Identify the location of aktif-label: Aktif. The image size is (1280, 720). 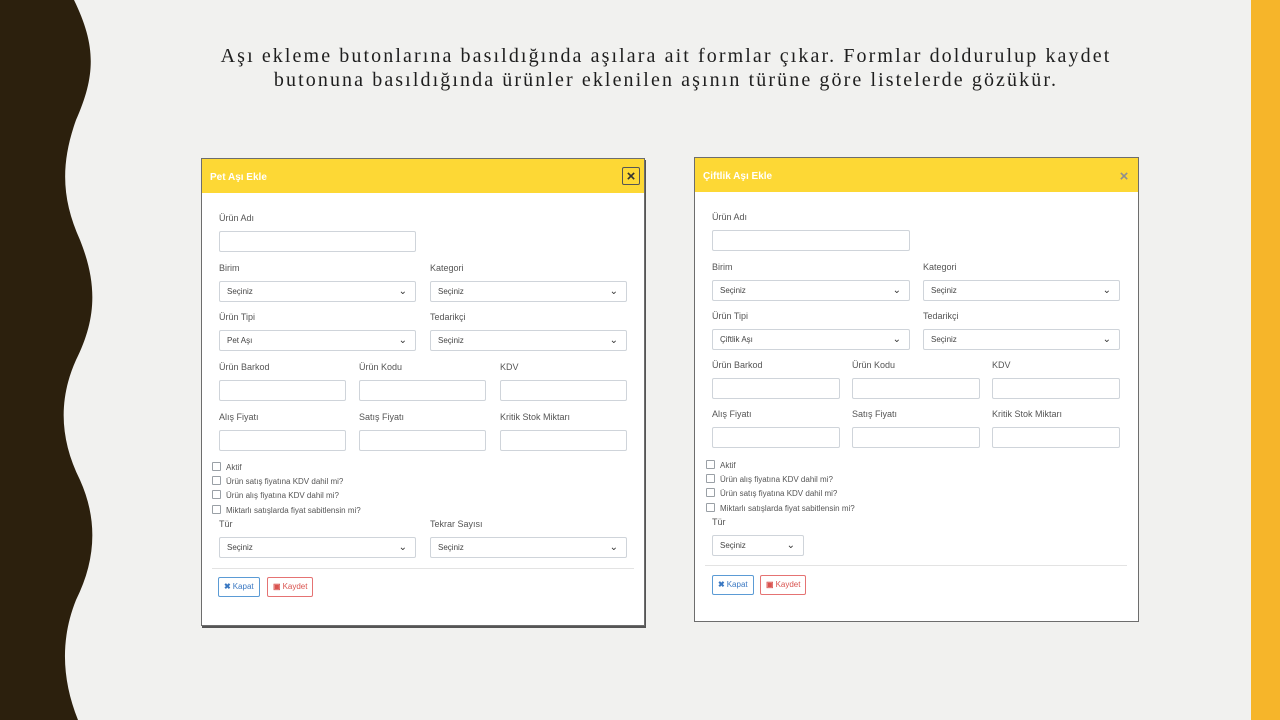
(728, 465).